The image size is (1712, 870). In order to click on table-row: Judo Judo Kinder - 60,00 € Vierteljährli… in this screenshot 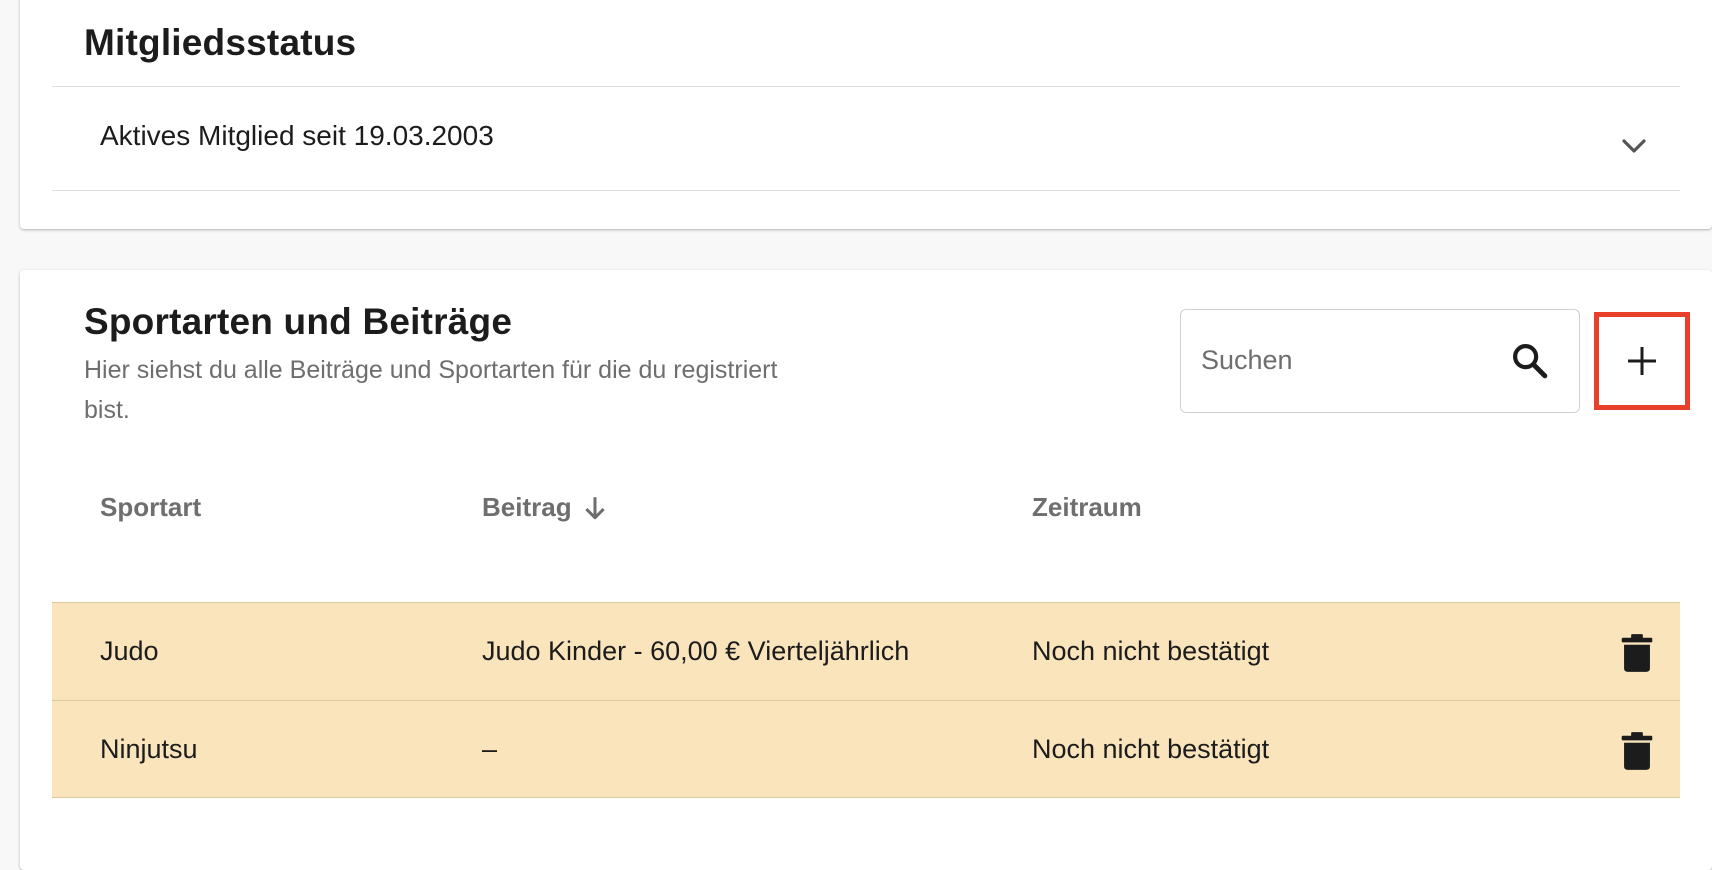, I will do `click(866, 651)`.